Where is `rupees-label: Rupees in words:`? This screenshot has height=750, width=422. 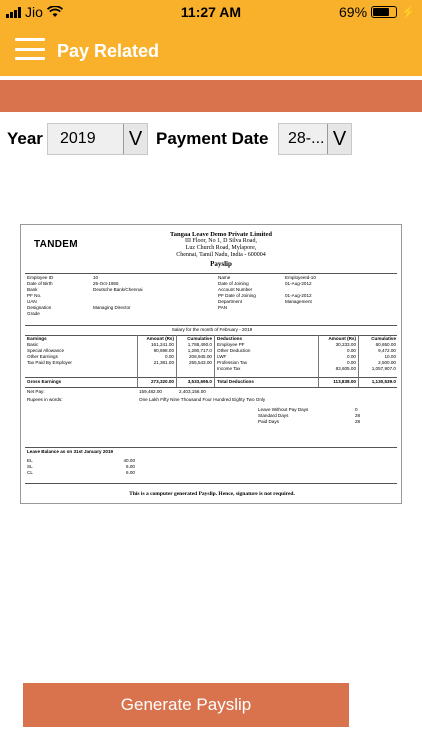
rupees-label: Rupees in words: is located at coordinates (45, 399).